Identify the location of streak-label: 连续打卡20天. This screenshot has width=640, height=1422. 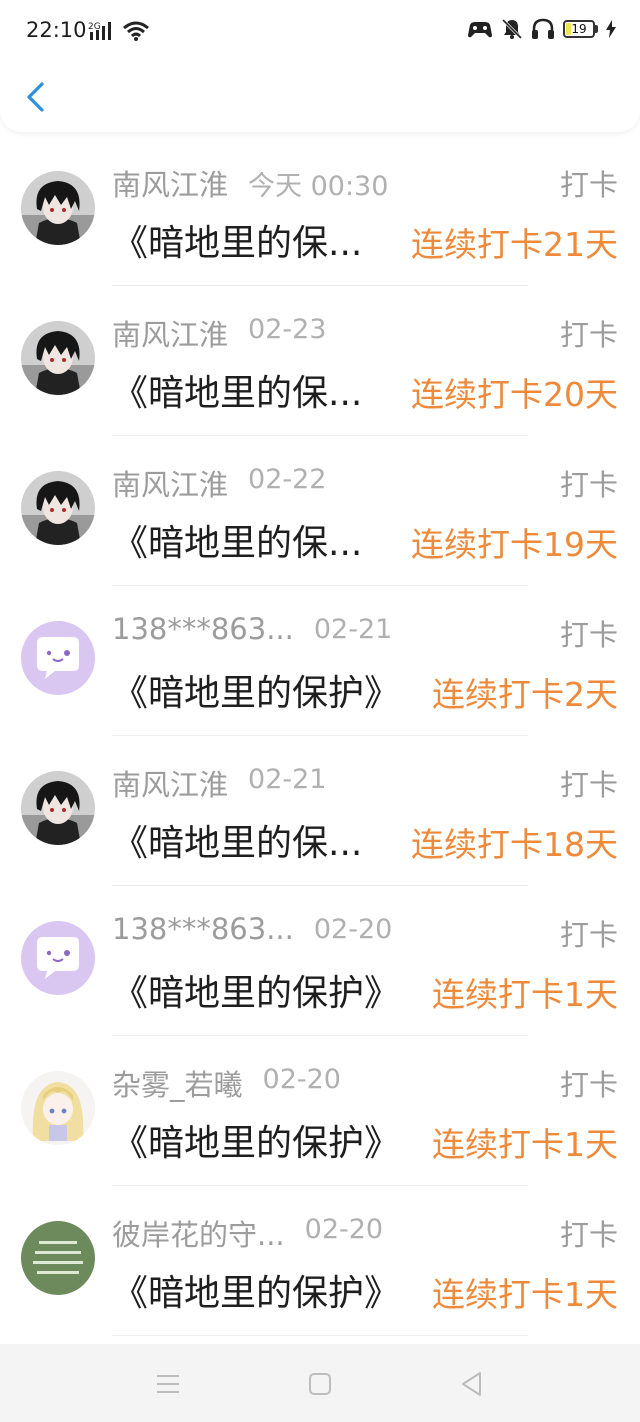
(514, 394).